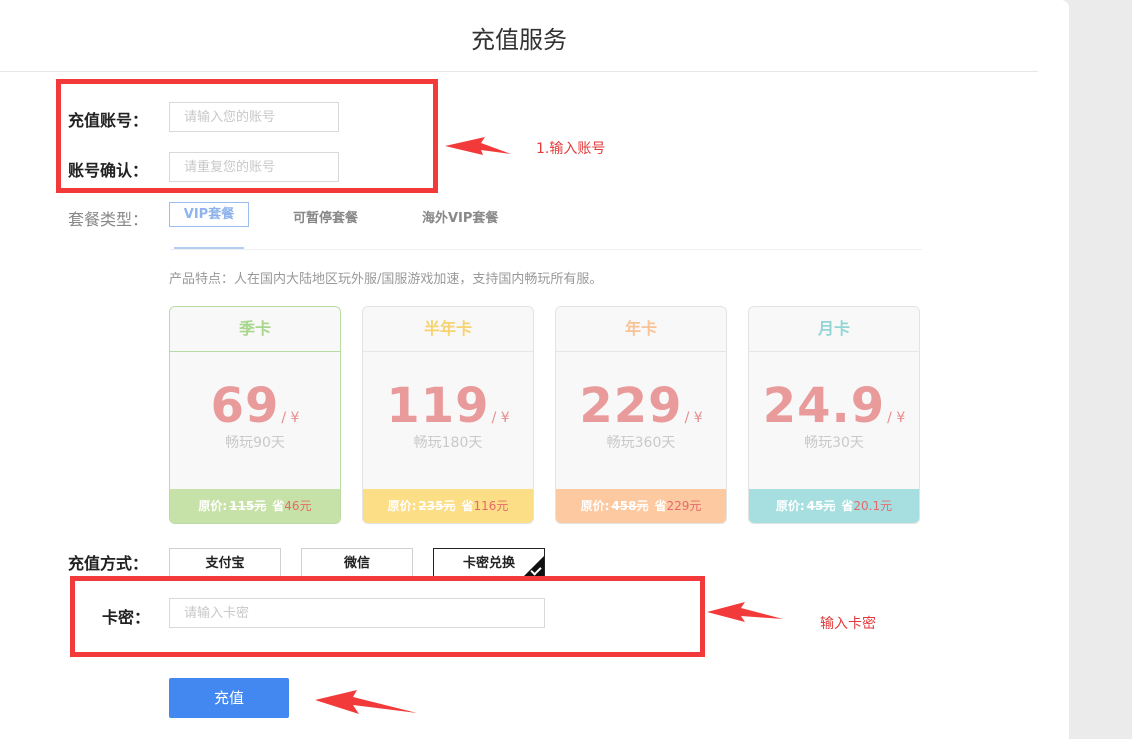 The width and height of the screenshot is (1132, 739). Describe the element at coordinates (448, 443) in the screenshot. I see `plan-duration: 畅玩180天` at that location.